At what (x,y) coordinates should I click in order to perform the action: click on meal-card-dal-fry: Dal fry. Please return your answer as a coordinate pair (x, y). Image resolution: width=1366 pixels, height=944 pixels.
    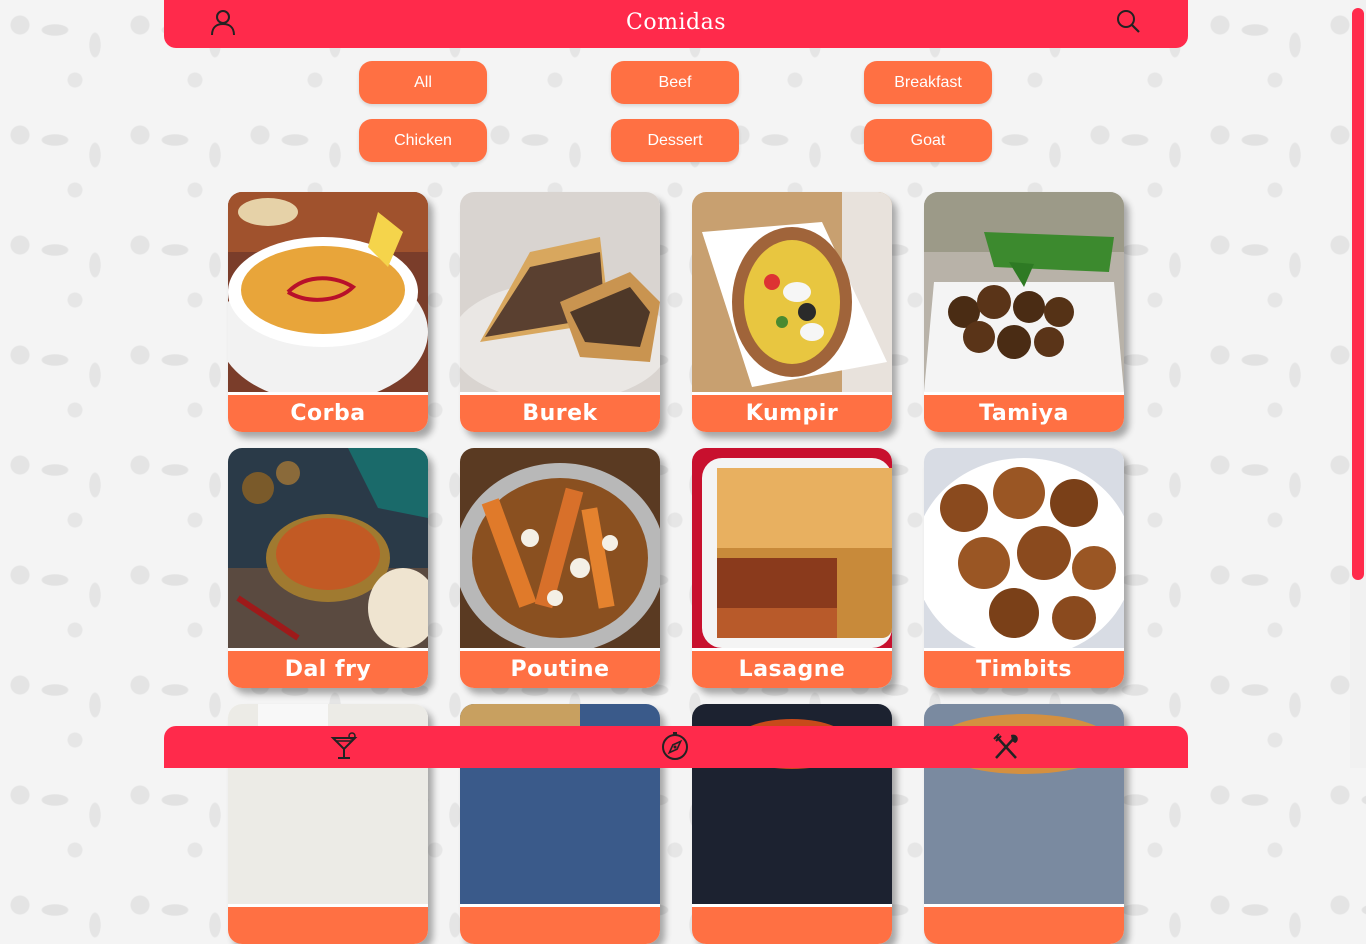
    Looking at the image, I should click on (328, 568).